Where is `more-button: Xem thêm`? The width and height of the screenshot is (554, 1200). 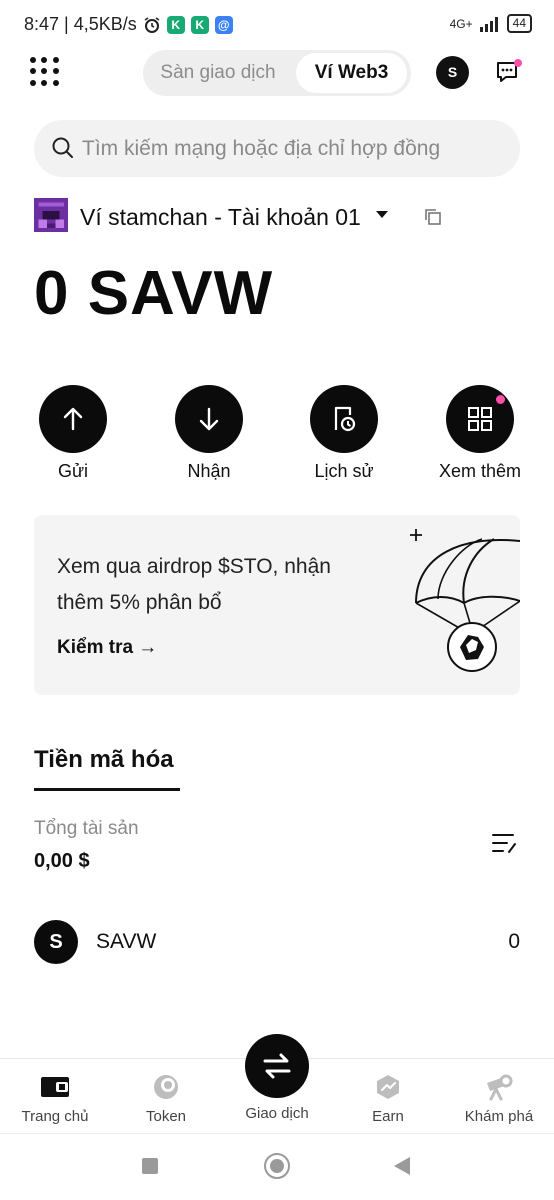 more-button: Xem thêm is located at coordinates (480, 433).